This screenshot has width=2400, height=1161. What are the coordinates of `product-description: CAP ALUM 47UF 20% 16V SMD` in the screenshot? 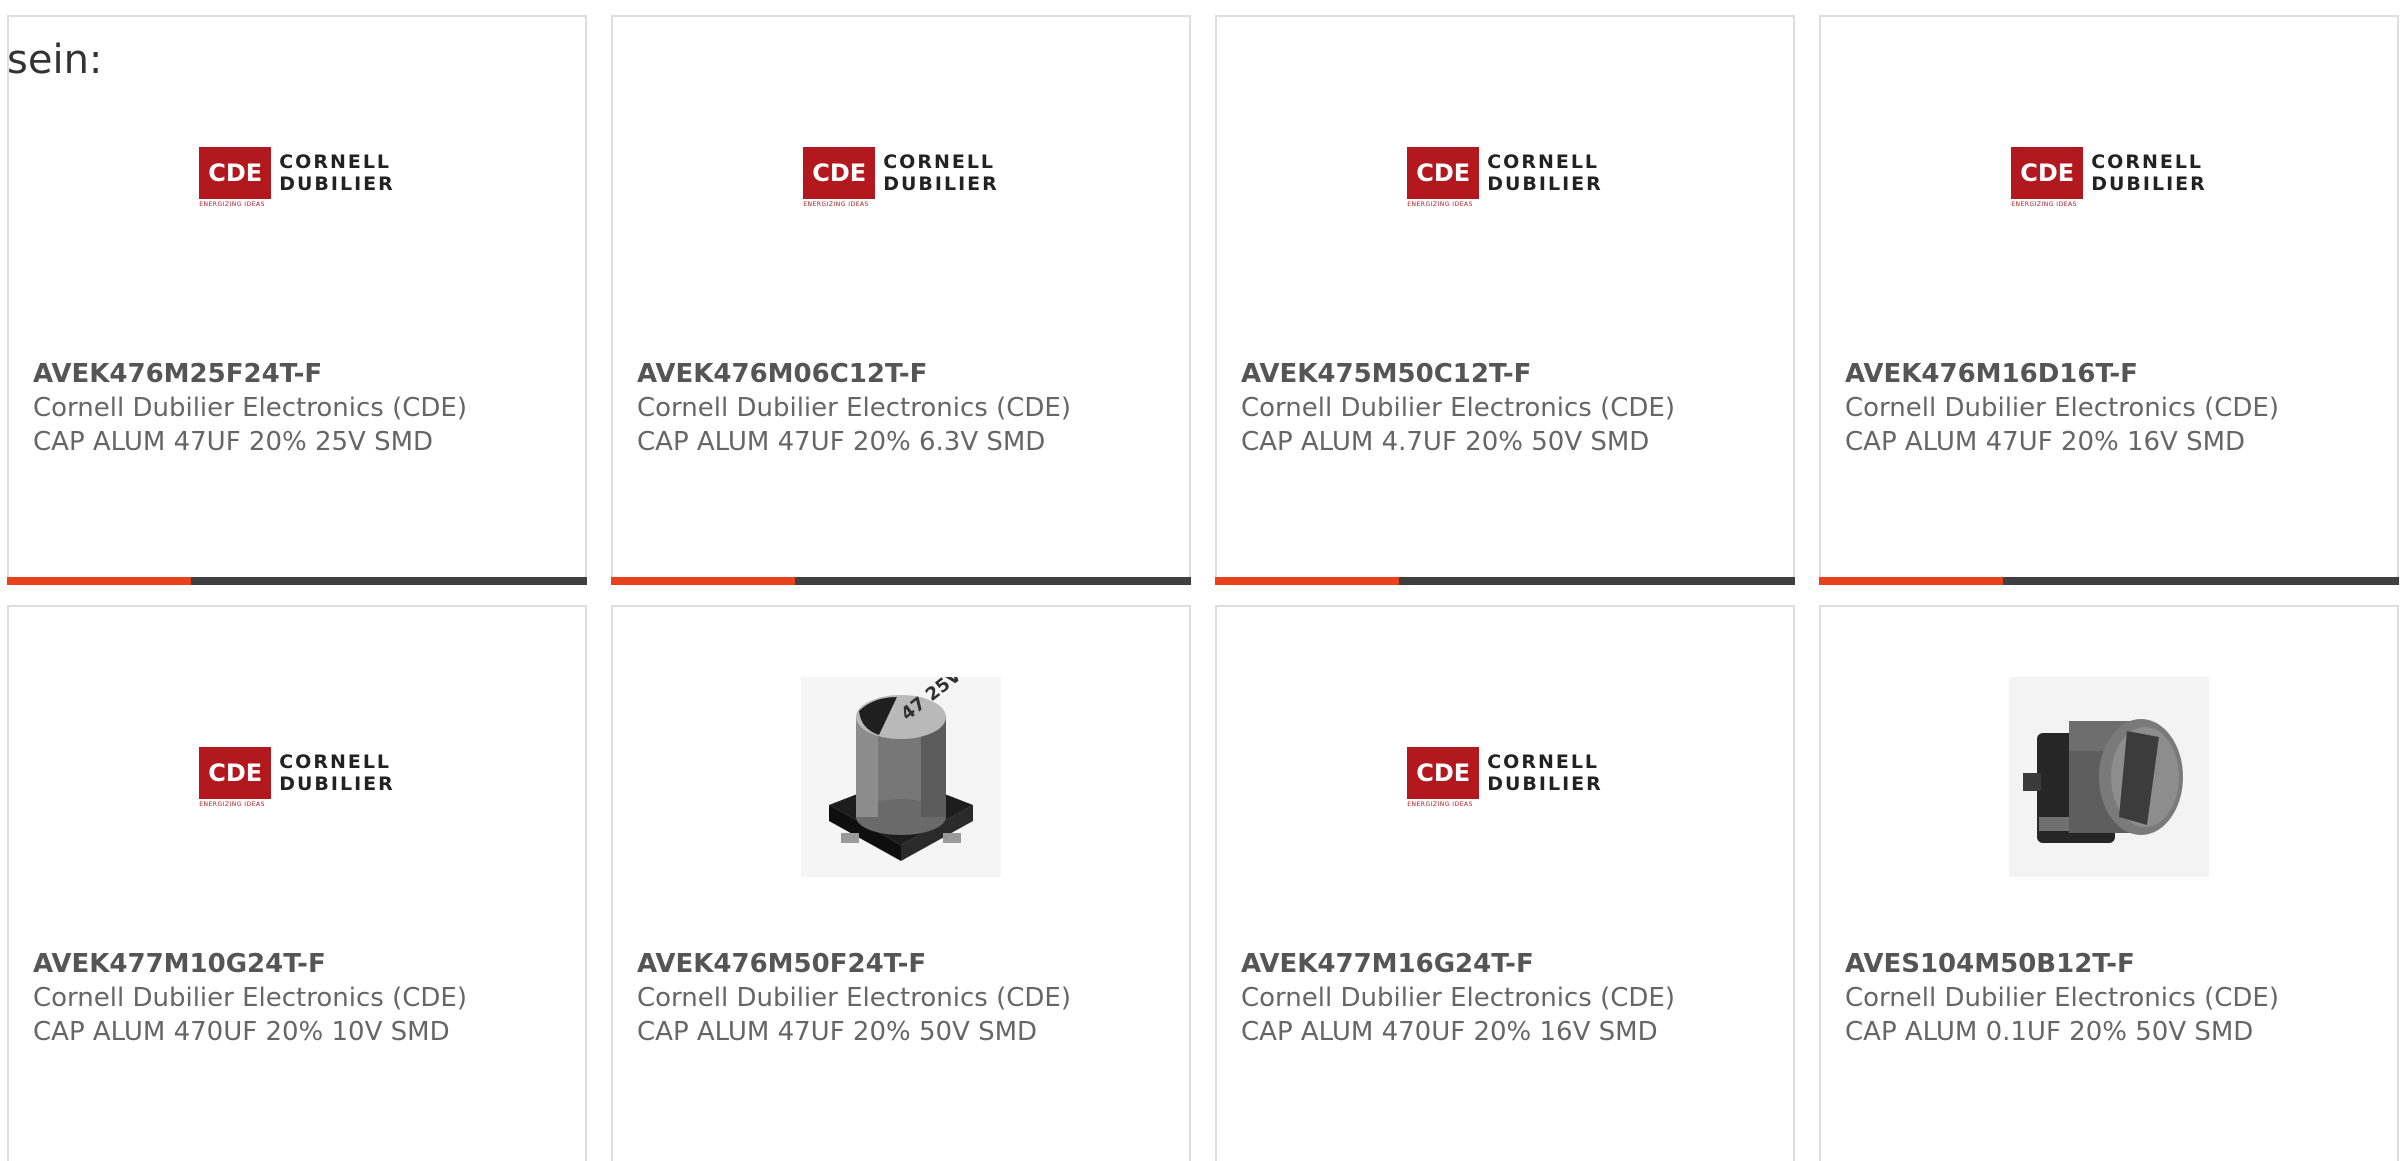 It's located at (2045, 442).